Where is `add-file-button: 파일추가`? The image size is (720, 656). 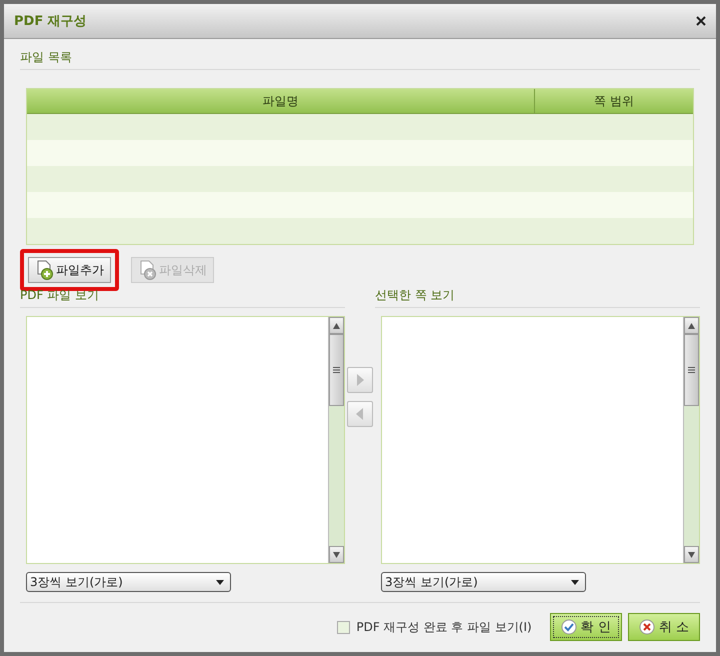 add-file-button: 파일추가 is located at coordinates (69, 270).